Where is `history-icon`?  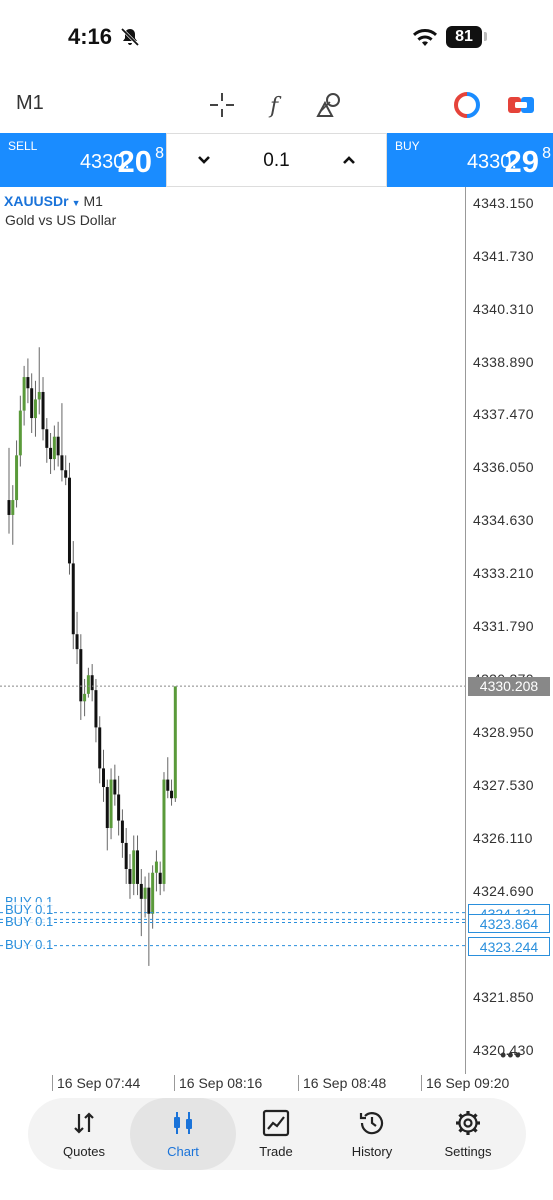
history-icon is located at coordinates (371, 1123).